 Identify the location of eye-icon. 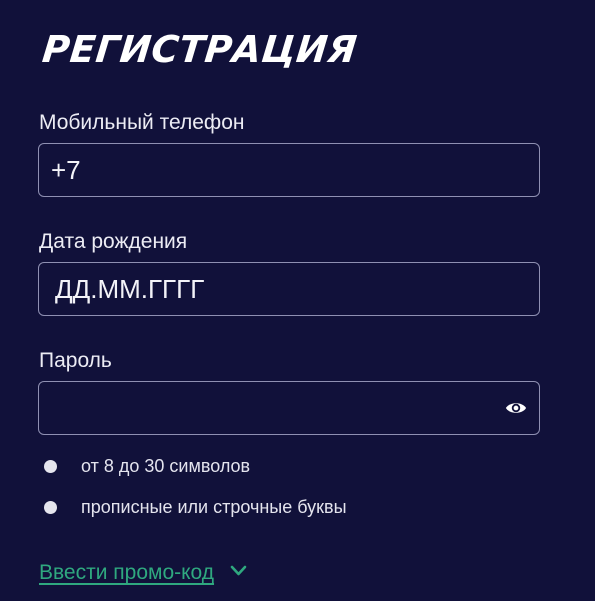
(516, 408).